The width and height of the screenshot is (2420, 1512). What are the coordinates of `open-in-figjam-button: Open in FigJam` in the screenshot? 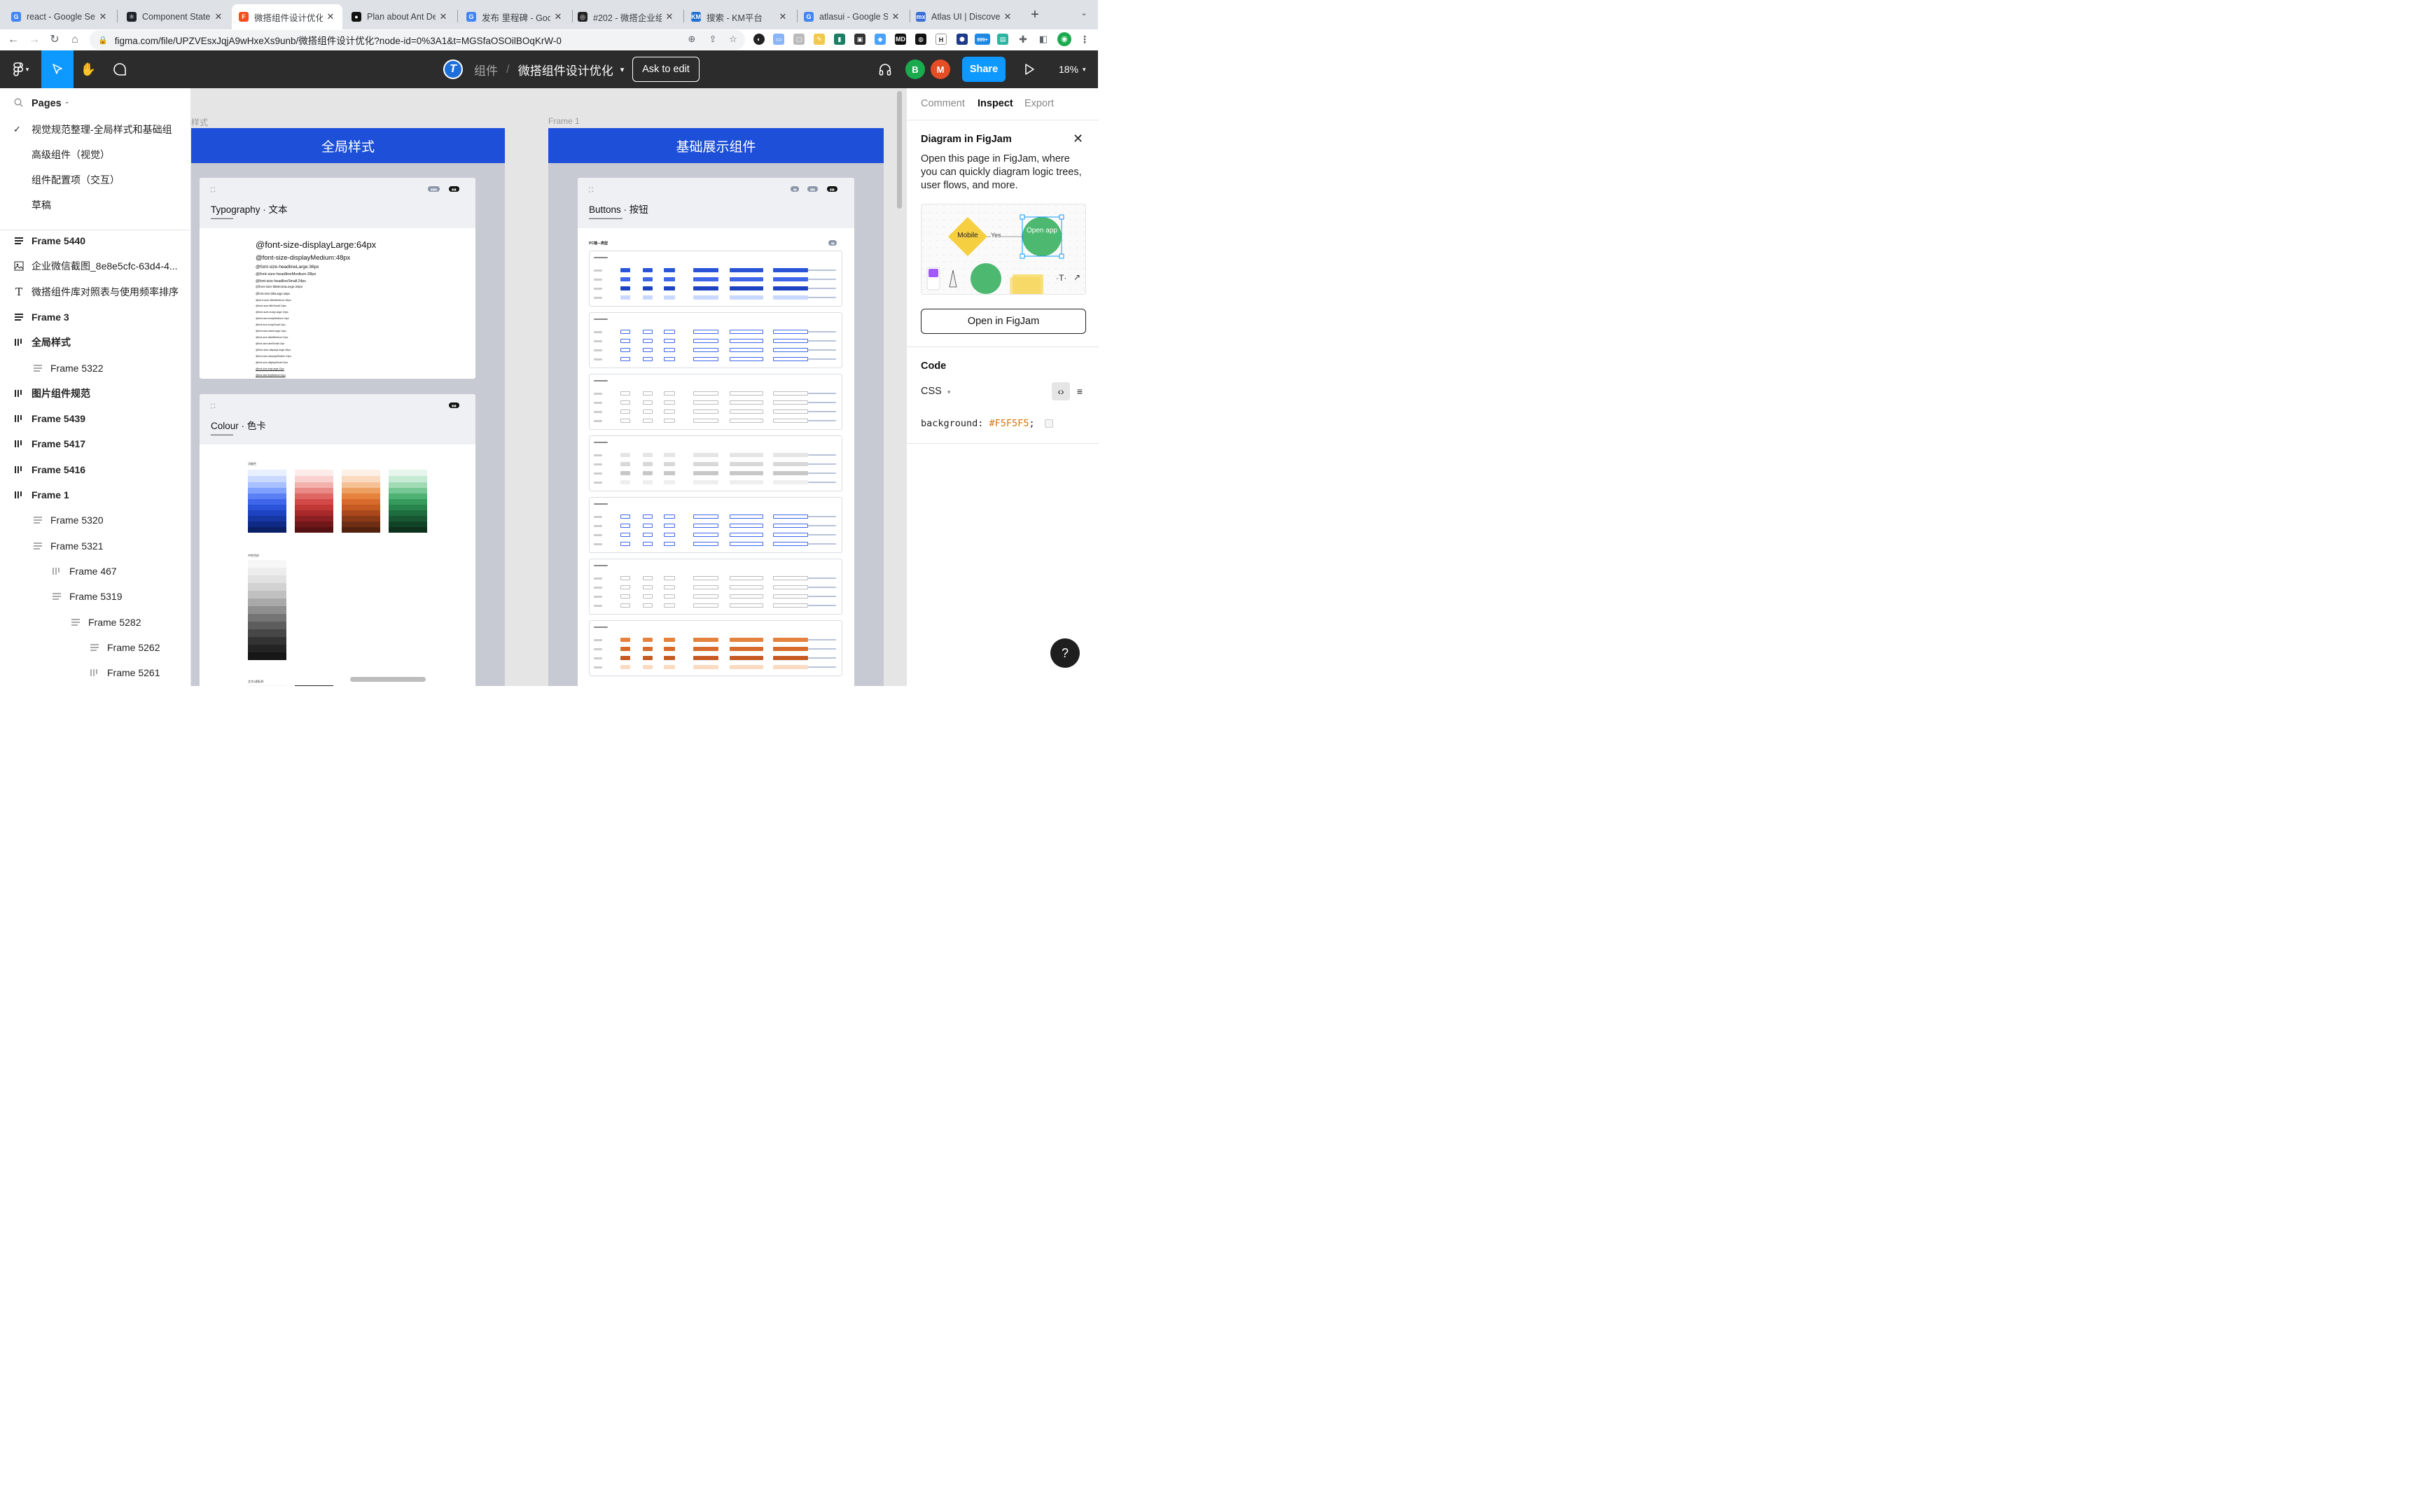 It's located at (1003, 321).